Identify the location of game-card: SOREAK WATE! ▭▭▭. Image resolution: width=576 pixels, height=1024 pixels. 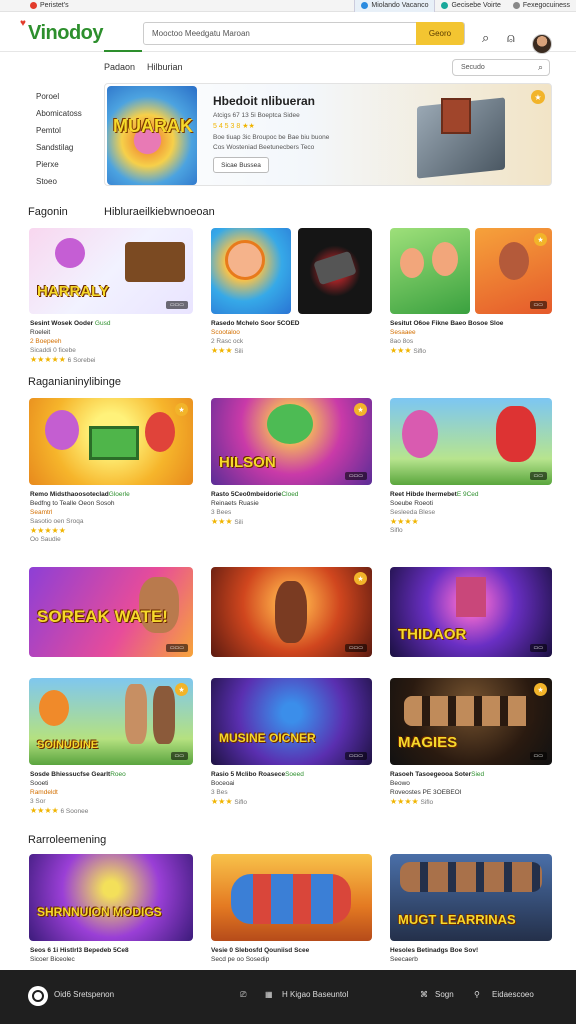
(111, 612).